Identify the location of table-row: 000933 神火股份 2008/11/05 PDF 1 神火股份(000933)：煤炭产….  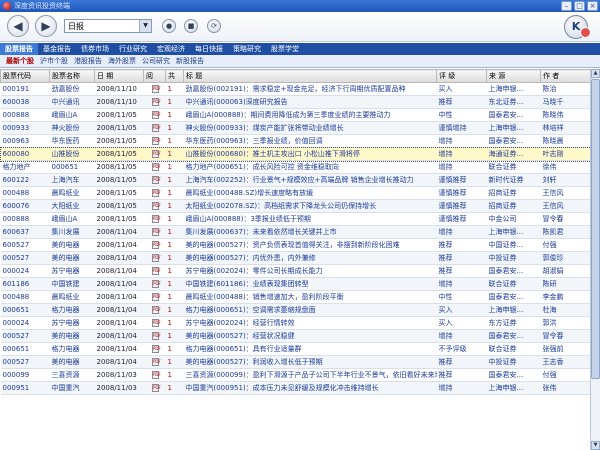
(295, 128).